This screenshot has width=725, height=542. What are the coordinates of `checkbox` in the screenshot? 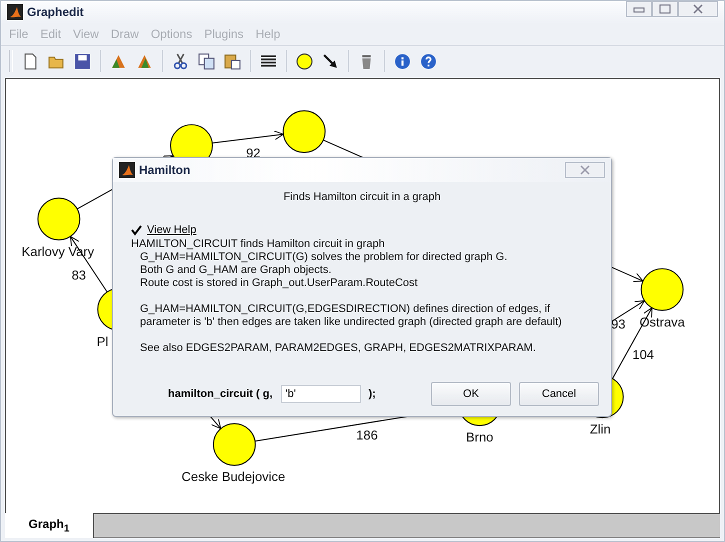 It's located at (136, 230).